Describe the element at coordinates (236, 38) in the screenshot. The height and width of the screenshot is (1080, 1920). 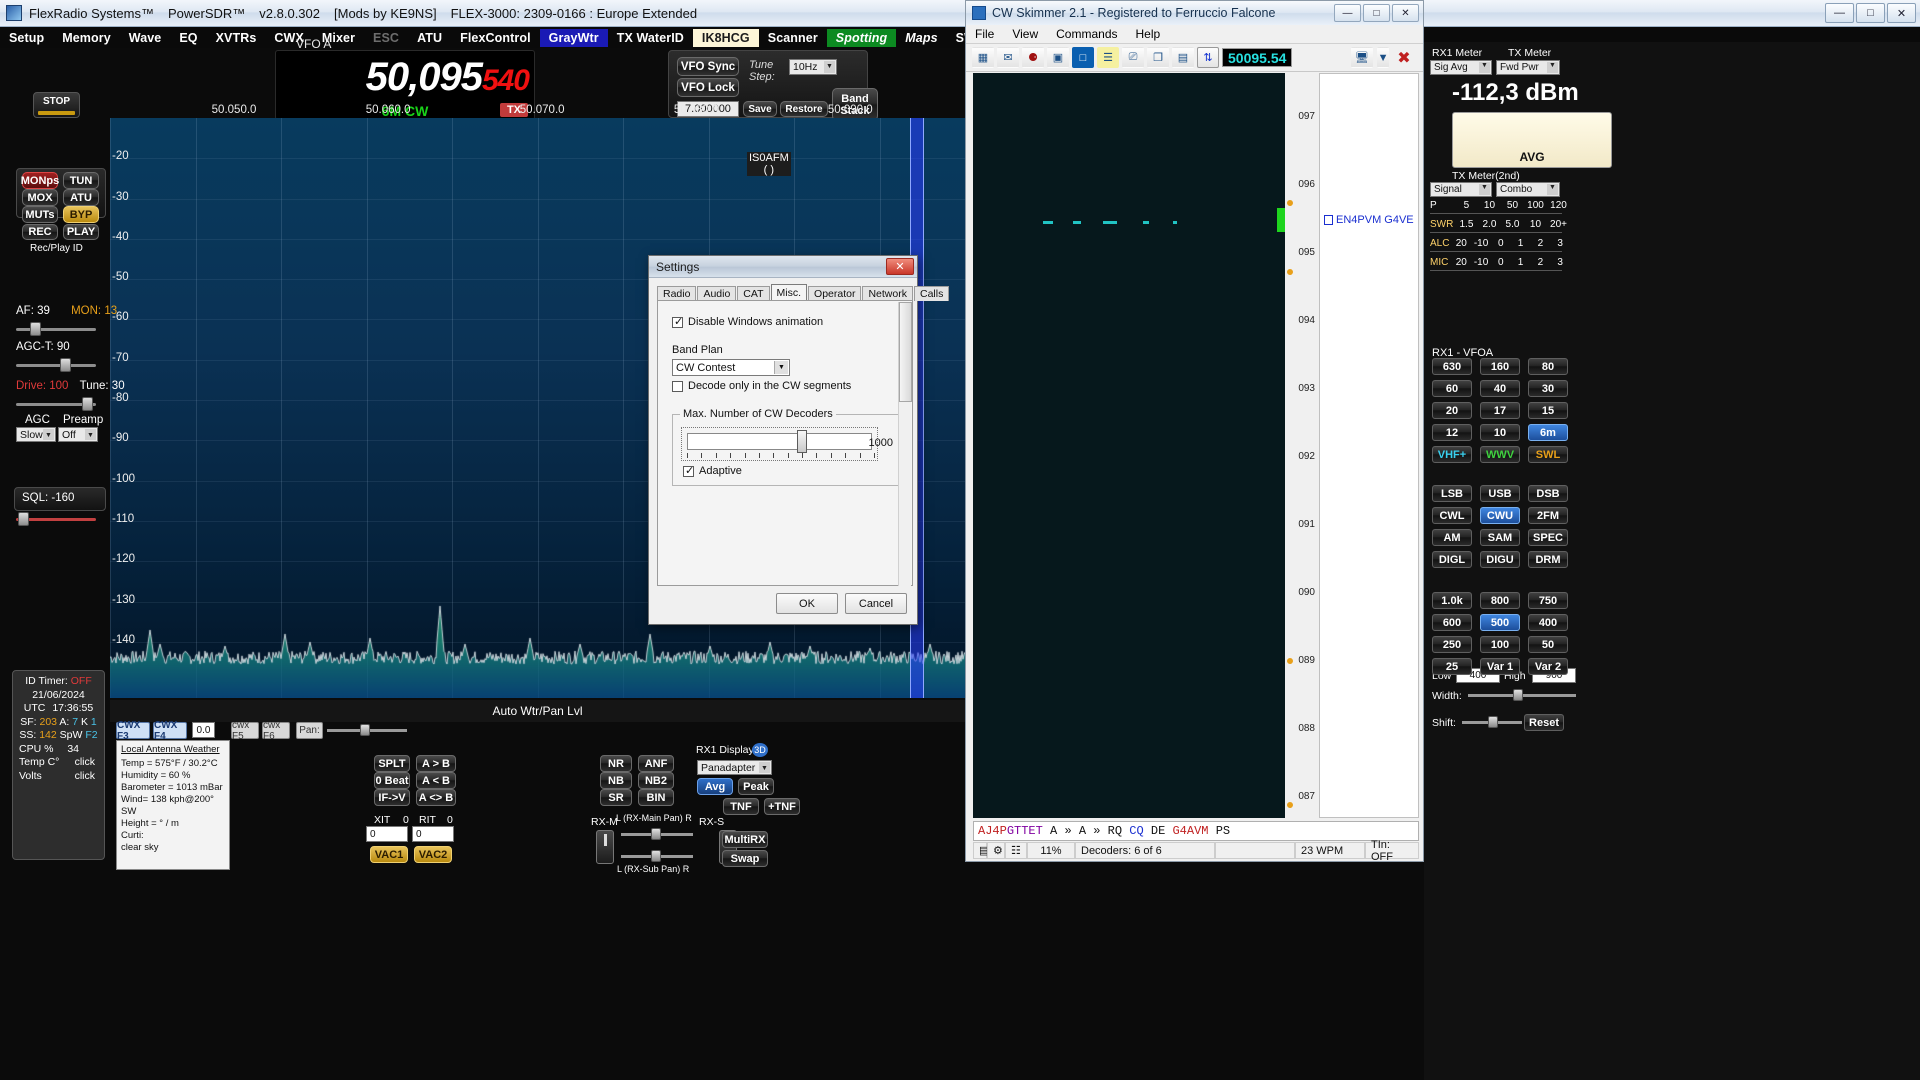
I see `menu-item-xvtrs: XVTRs` at that location.